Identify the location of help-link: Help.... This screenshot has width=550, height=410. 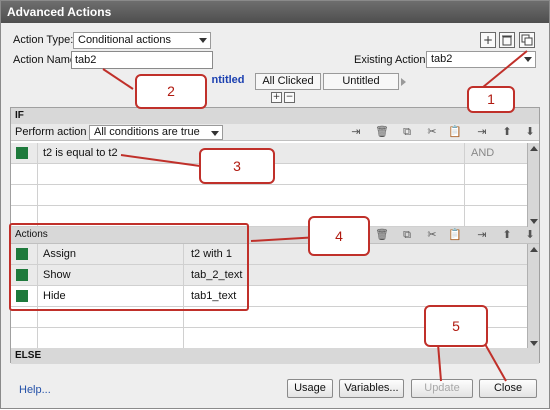
(35, 390).